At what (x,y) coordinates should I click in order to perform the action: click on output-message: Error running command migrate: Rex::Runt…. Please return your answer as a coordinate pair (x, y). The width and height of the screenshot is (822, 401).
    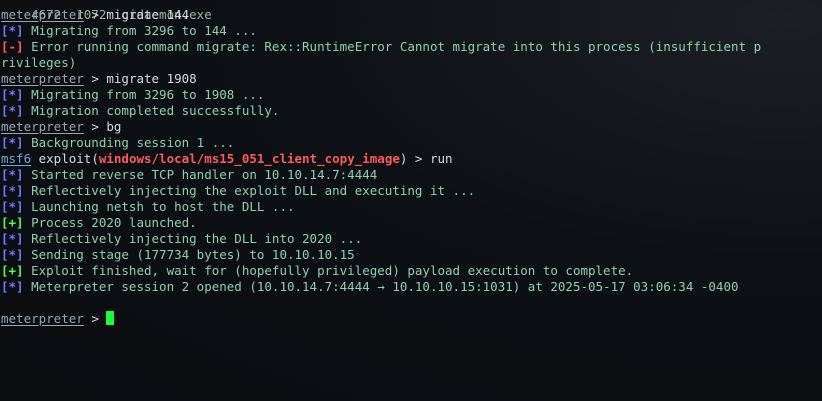
    Looking at the image, I should click on (392, 46).